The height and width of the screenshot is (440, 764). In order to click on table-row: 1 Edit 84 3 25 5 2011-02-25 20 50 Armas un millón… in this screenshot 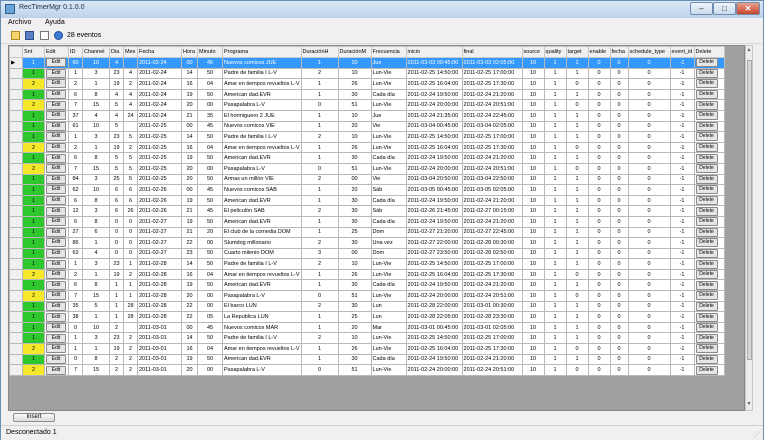, I will do `click(367, 179)`.